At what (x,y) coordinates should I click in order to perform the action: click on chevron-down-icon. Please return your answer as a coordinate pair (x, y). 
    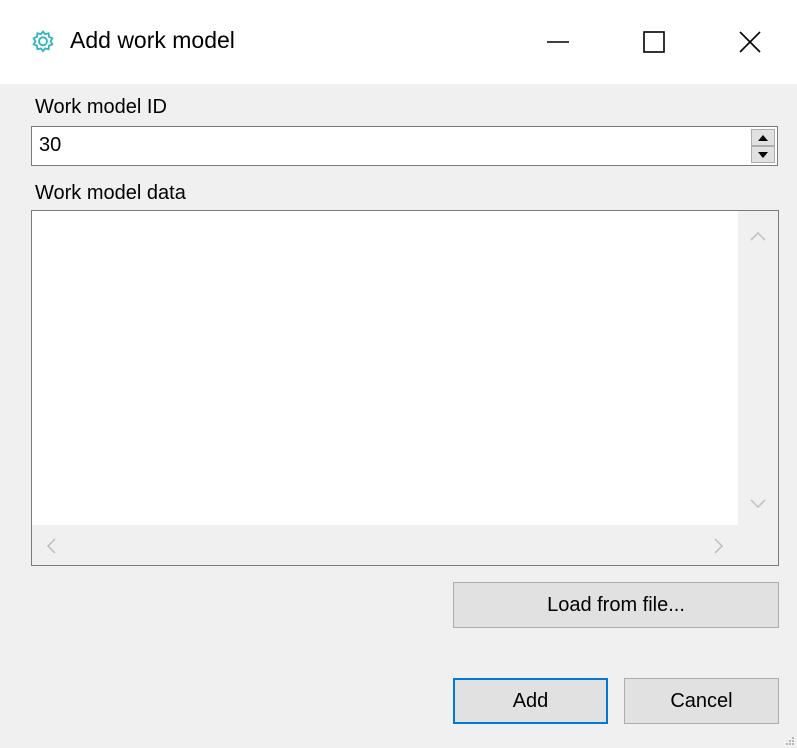
    Looking at the image, I should click on (758, 504).